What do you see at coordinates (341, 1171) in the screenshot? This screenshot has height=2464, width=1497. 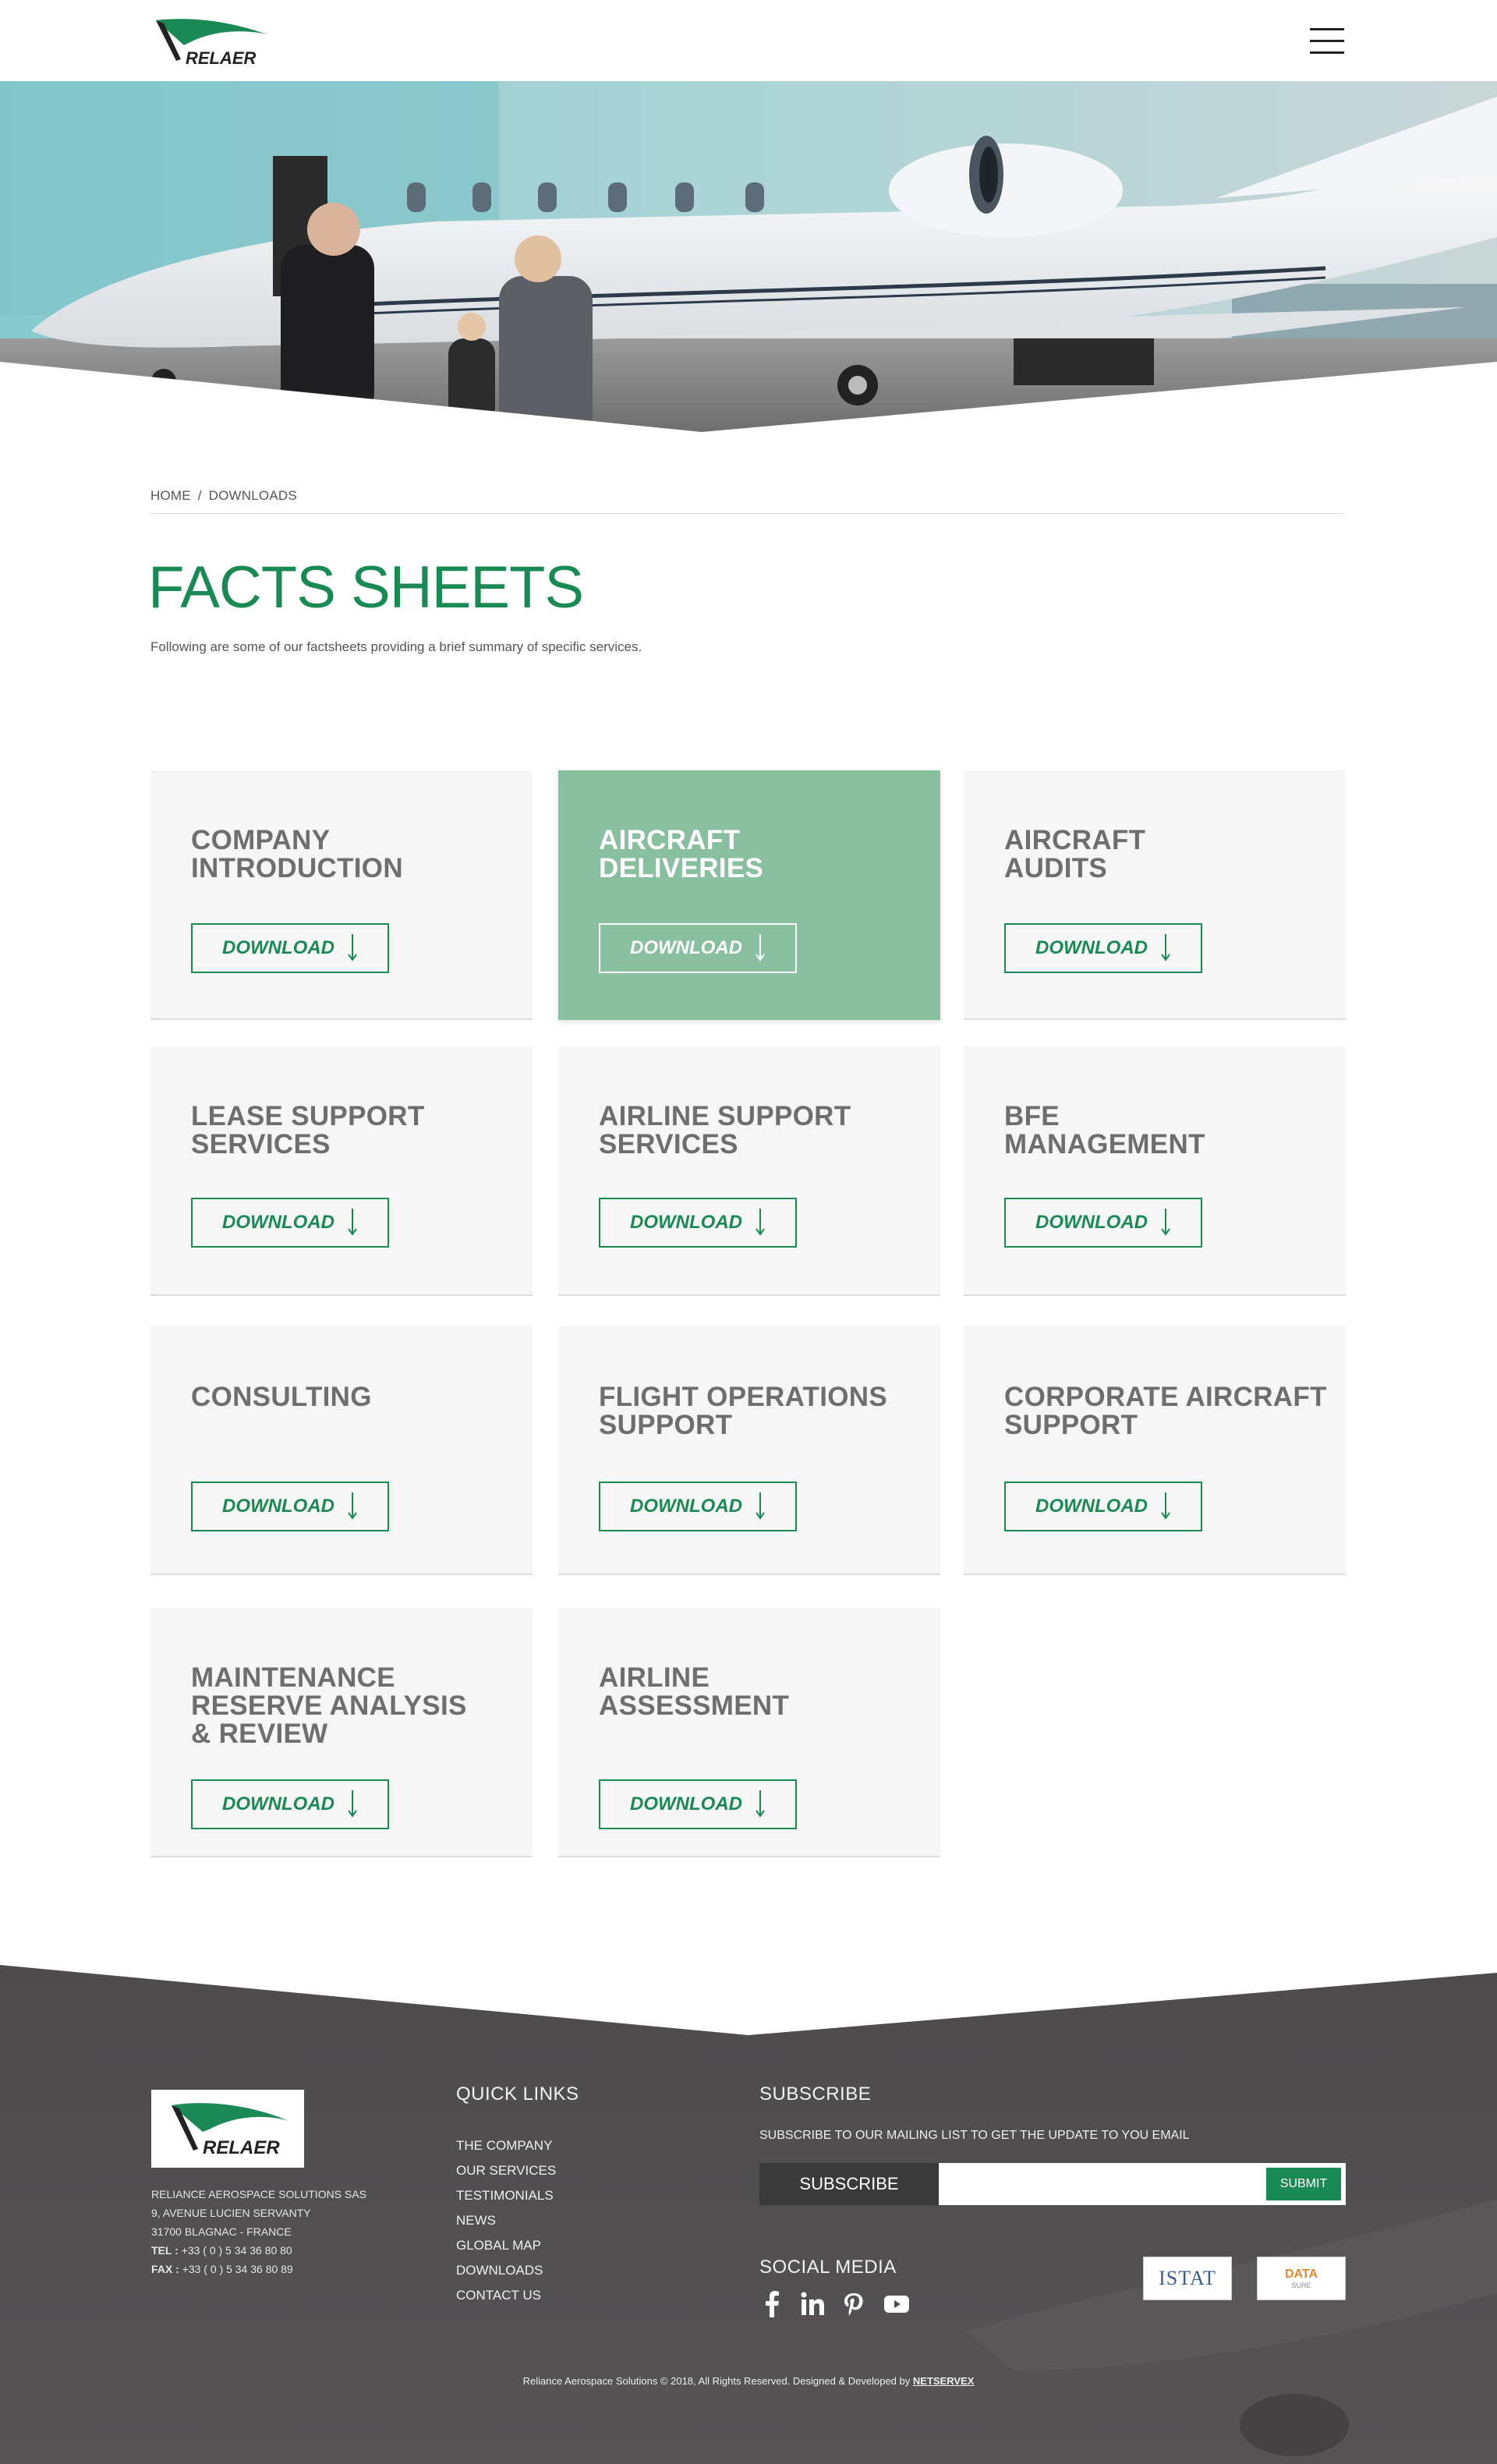 I see `factsheet-card-lease-support: LEASE SUPPORT SERVICES DOWNLOAD` at bounding box center [341, 1171].